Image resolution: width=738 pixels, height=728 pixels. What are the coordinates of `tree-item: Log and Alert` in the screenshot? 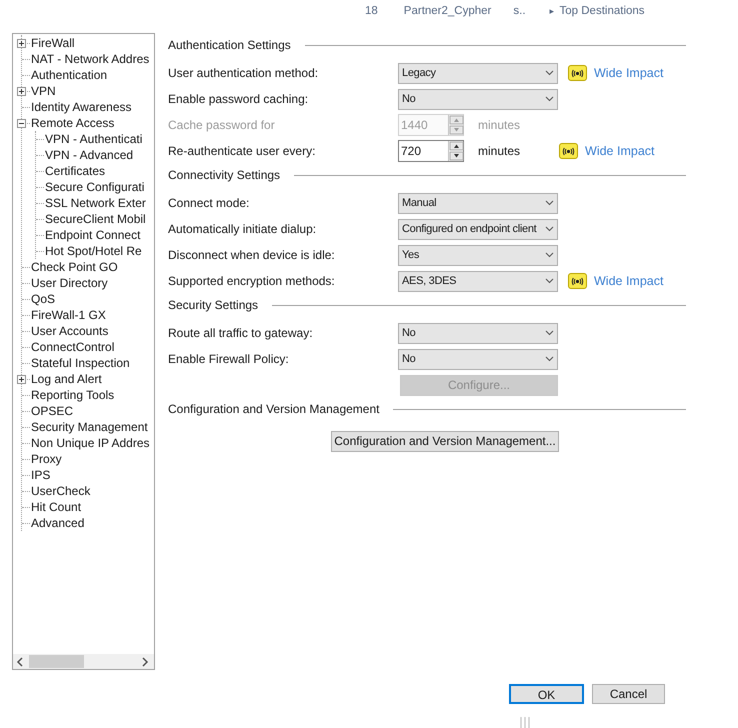 It's located at (66, 379).